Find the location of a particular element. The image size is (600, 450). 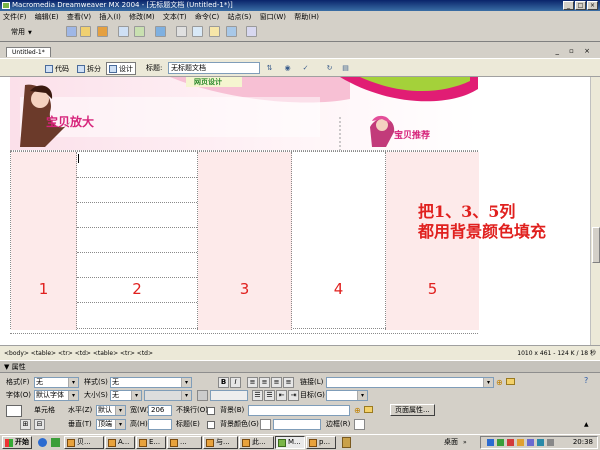

date-icon is located at coordinates (197, 31).